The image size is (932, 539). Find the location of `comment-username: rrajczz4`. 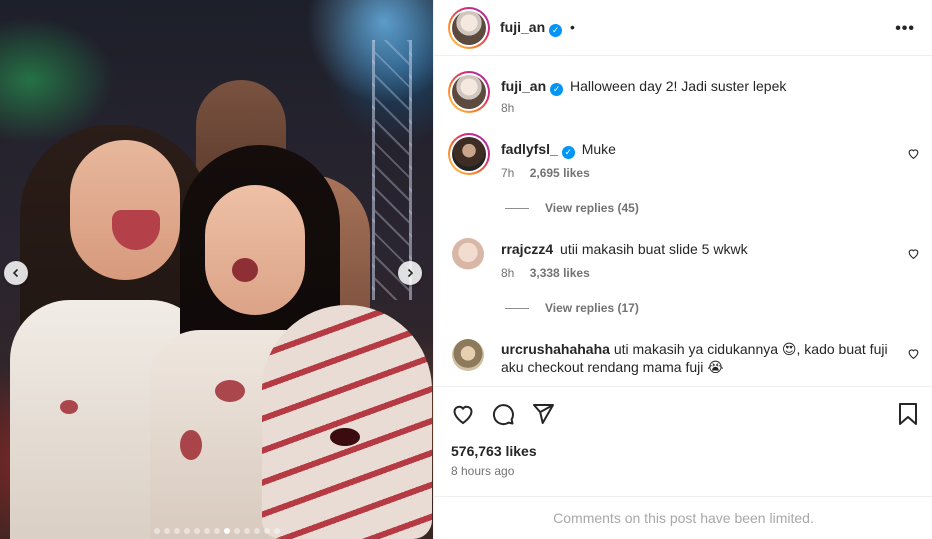

comment-username: rrajczz4 is located at coordinates (527, 249).